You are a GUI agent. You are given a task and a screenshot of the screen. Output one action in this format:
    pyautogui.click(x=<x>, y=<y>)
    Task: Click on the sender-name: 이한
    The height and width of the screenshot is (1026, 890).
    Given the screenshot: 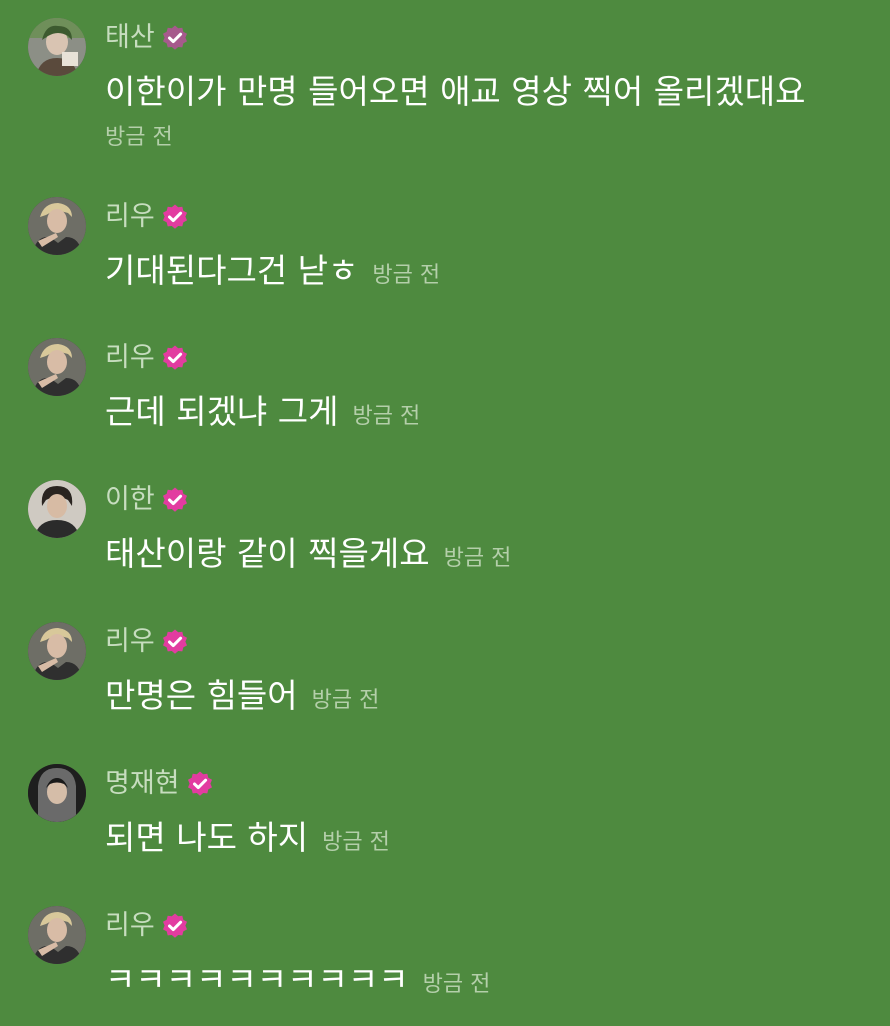 What is the action you would take?
    pyautogui.click(x=130, y=500)
    